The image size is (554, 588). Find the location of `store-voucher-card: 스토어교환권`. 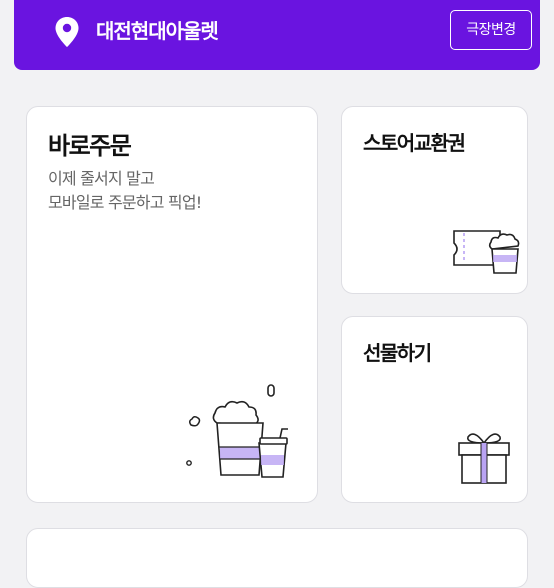

store-voucher-card: 스토어교환권 is located at coordinates (434, 200).